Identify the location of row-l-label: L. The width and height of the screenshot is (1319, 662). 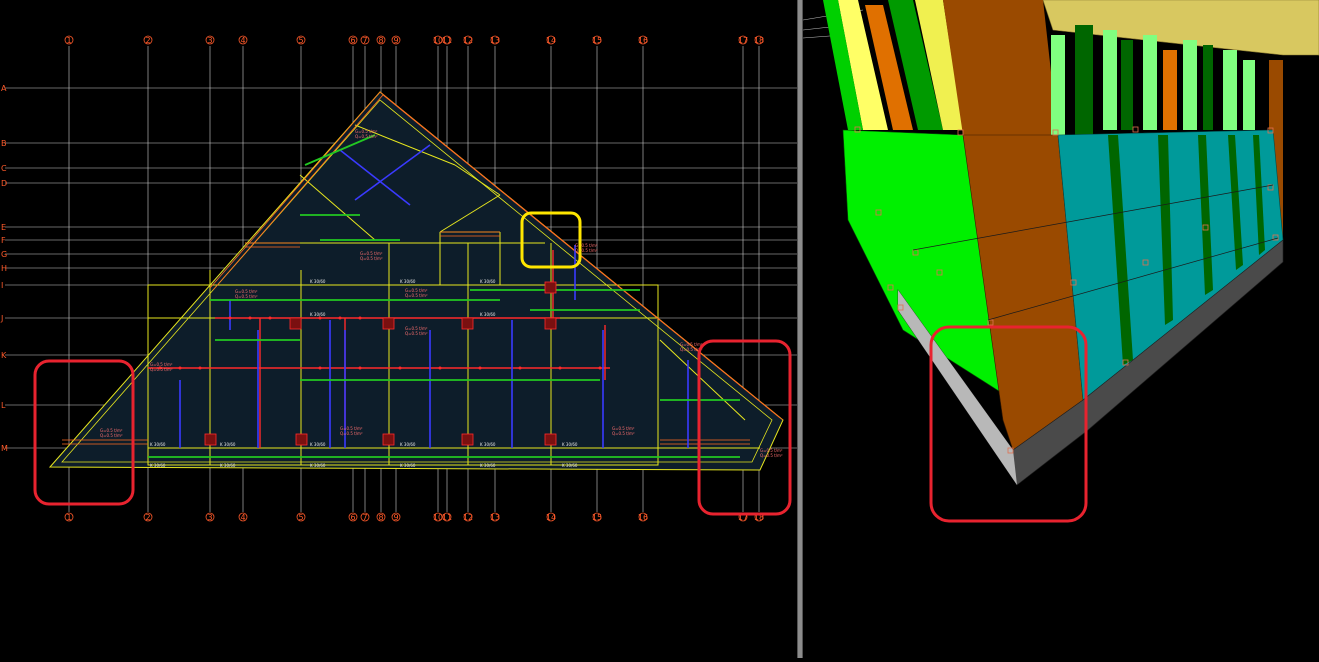
(3, 405).